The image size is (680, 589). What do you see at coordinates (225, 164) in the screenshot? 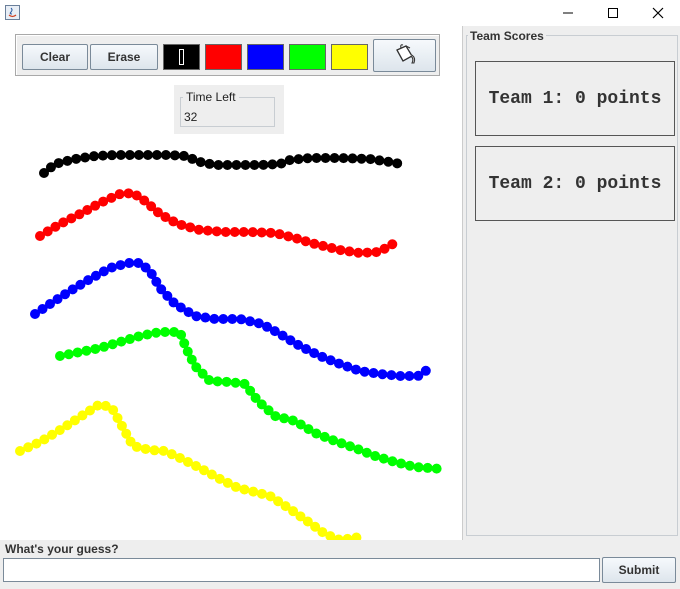
I see `black-stroke` at bounding box center [225, 164].